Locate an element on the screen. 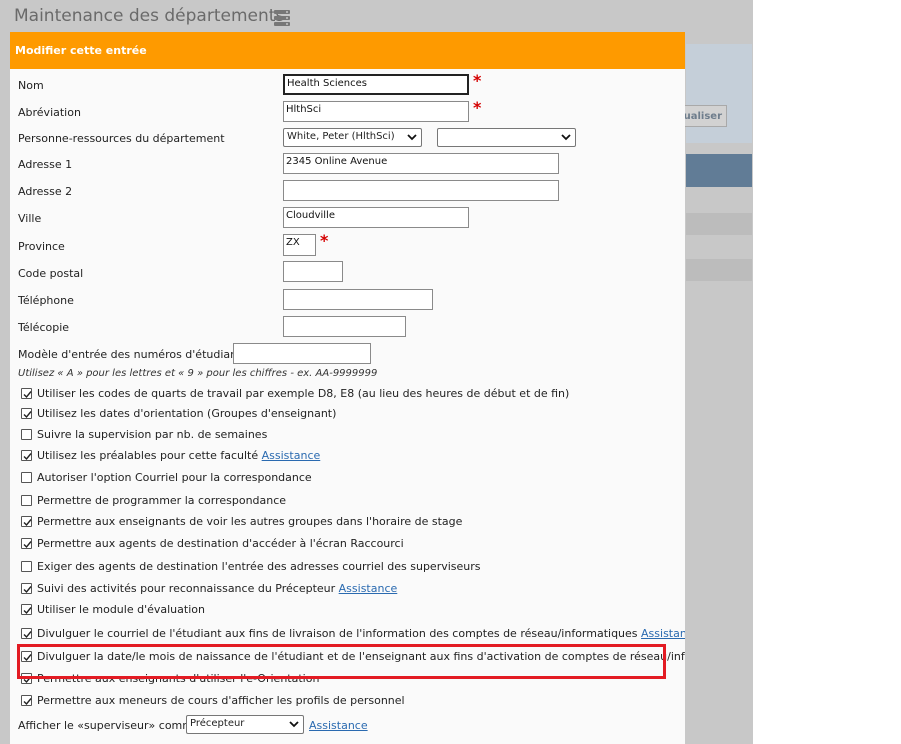  abreviation-input: HlthSci is located at coordinates (376, 111).